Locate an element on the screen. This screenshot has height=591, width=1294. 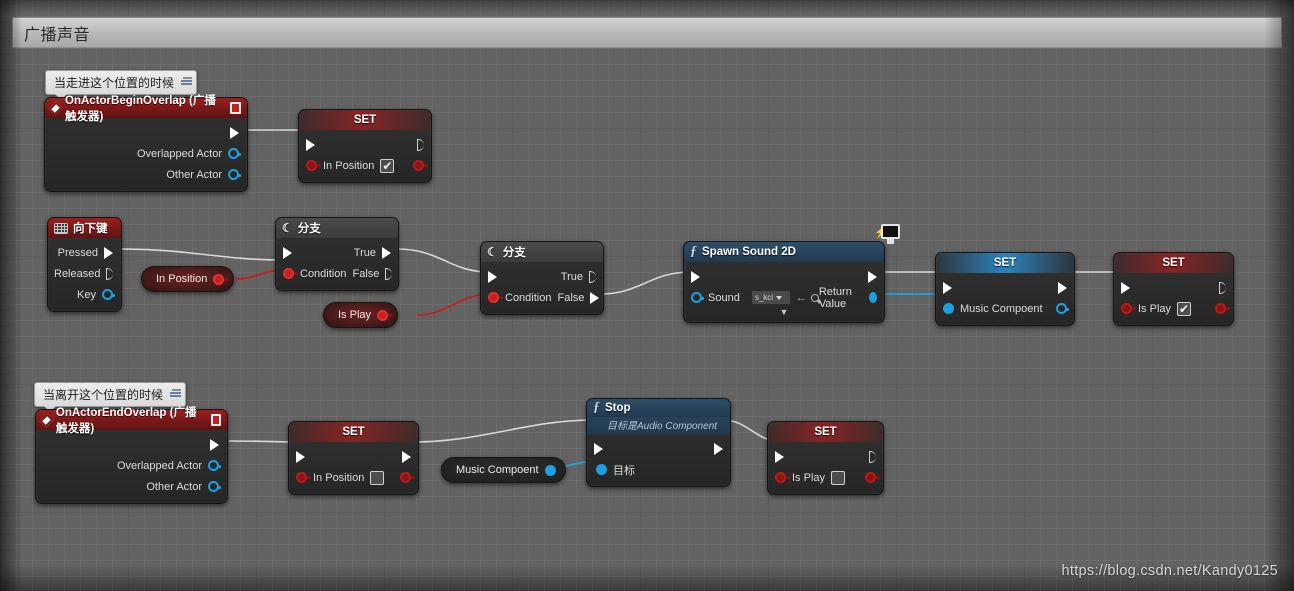
pin-label: False is located at coordinates (366, 273).